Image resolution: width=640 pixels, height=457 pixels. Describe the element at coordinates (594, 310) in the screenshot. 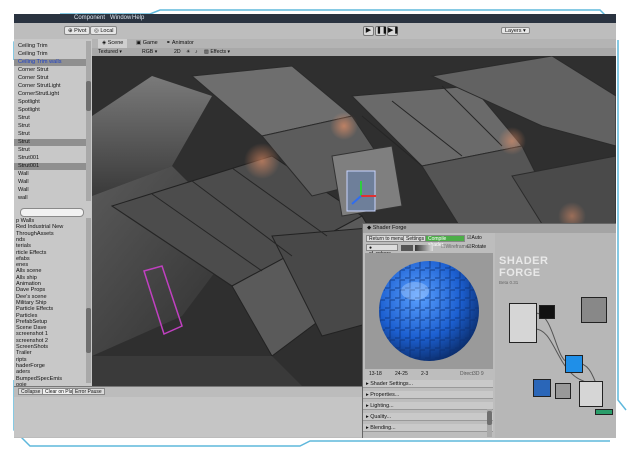

I see `shader-node-texture` at that location.